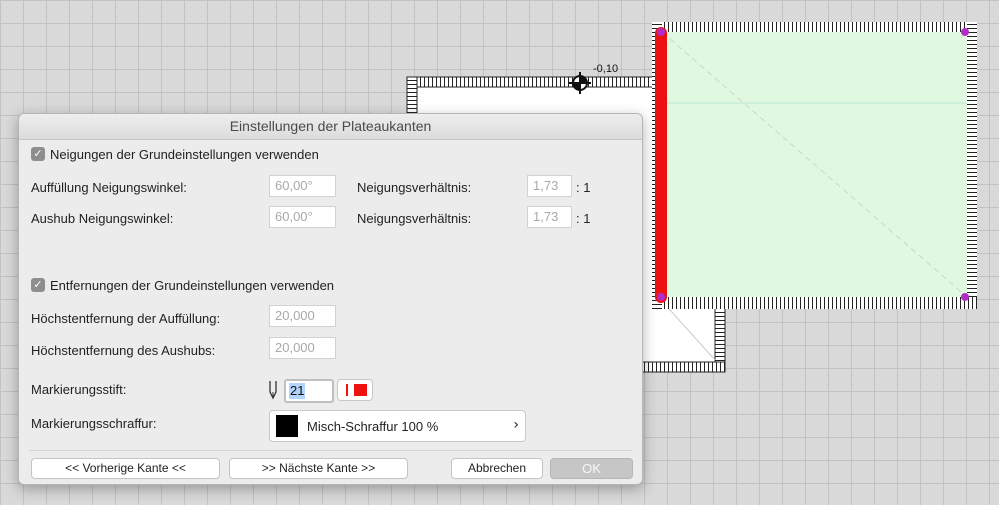 The image size is (999, 505). Describe the element at coordinates (302, 316) in the screenshot. I see `max-fill-distance-field: 20,000` at that location.